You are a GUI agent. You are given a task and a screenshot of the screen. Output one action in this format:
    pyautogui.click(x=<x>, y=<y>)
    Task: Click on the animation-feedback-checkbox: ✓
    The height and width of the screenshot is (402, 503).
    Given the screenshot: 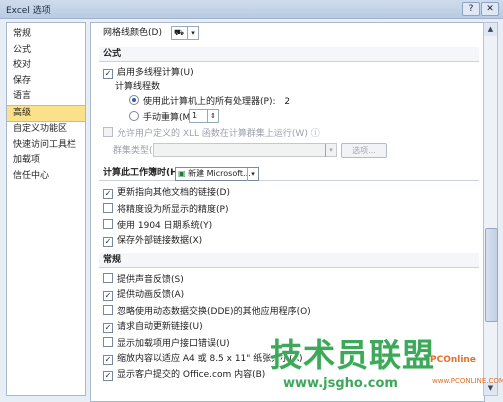 What is the action you would take?
    pyautogui.click(x=108, y=296)
    